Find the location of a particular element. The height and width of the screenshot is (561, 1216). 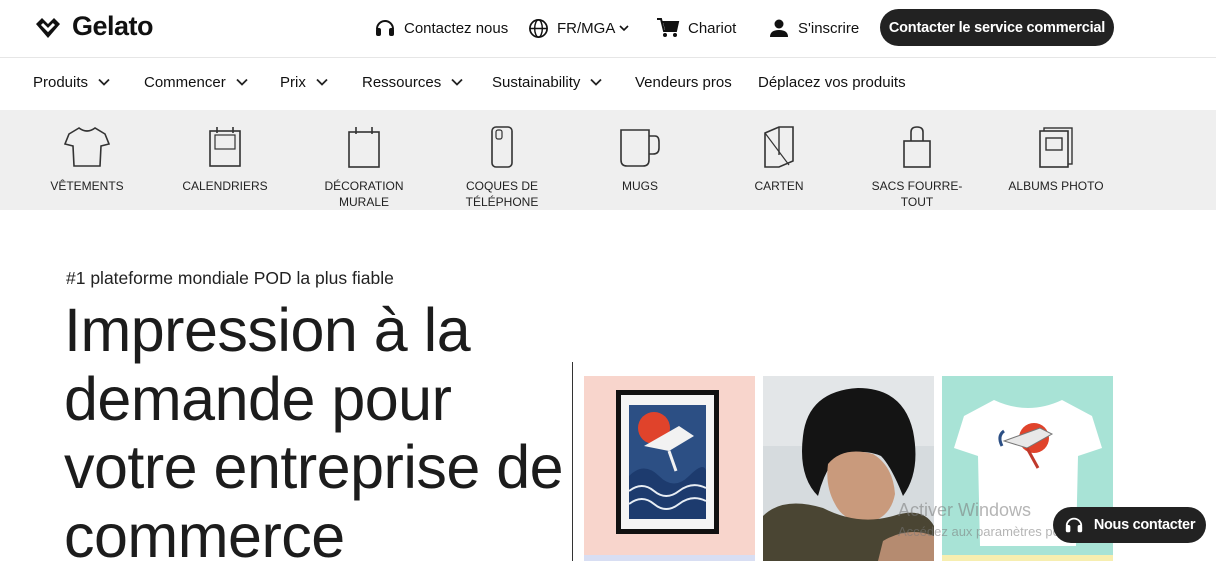

nav-item-deplacez: Déplacez vos produits is located at coordinates (832, 82).